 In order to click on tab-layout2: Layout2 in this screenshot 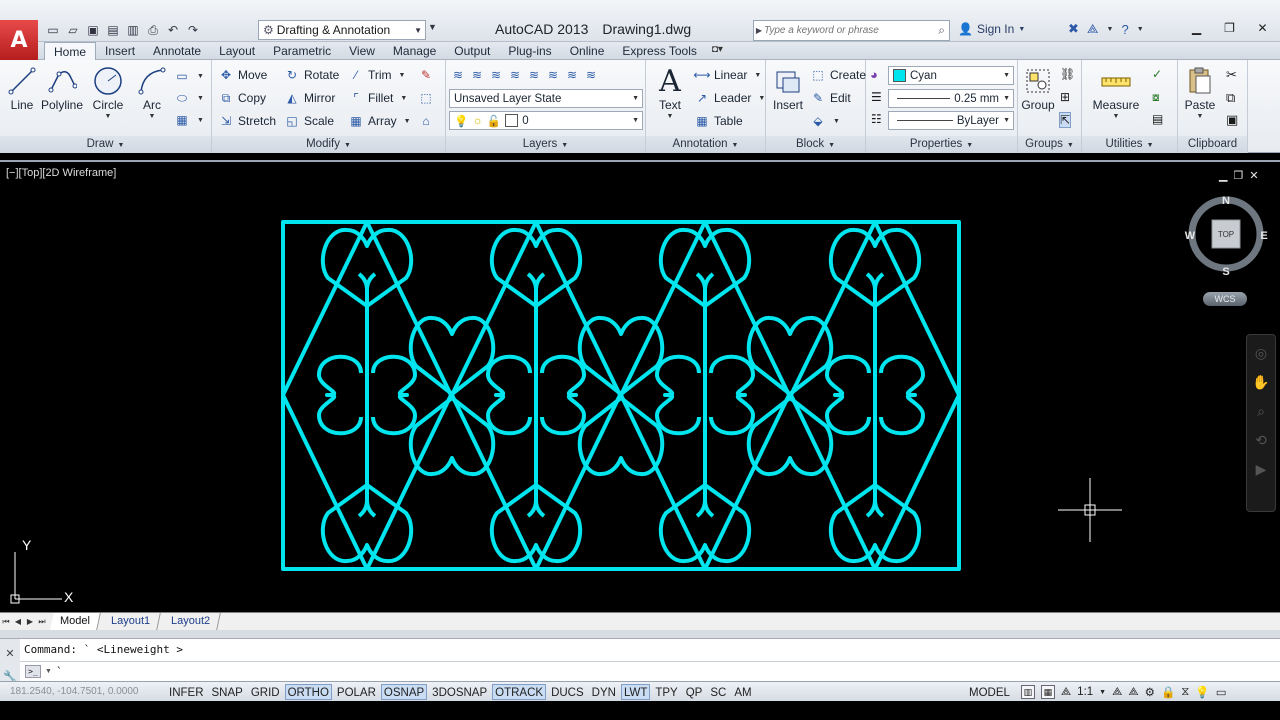, I will do `click(191, 621)`.